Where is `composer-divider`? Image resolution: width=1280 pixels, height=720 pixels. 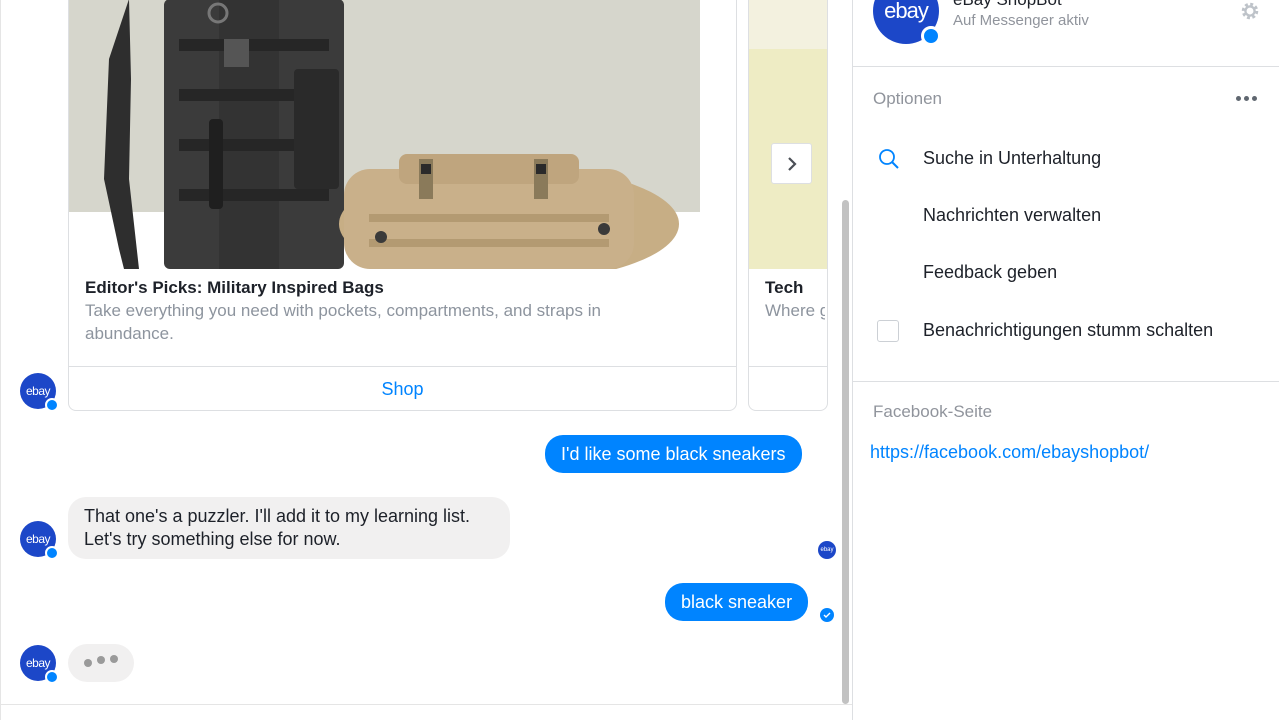 composer-divider is located at coordinates (426, 704).